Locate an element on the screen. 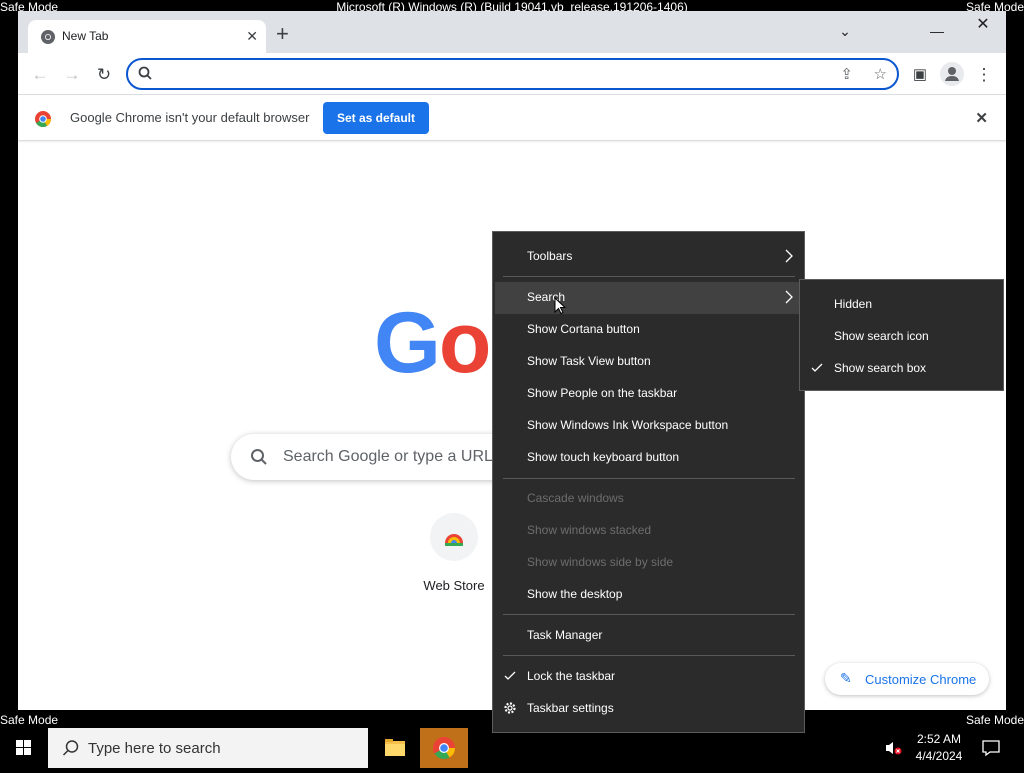 The width and height of the screenshot is (1024, 773). infobar-message: Google Chrome isn't your default browser is located at coordinates (190, 117).